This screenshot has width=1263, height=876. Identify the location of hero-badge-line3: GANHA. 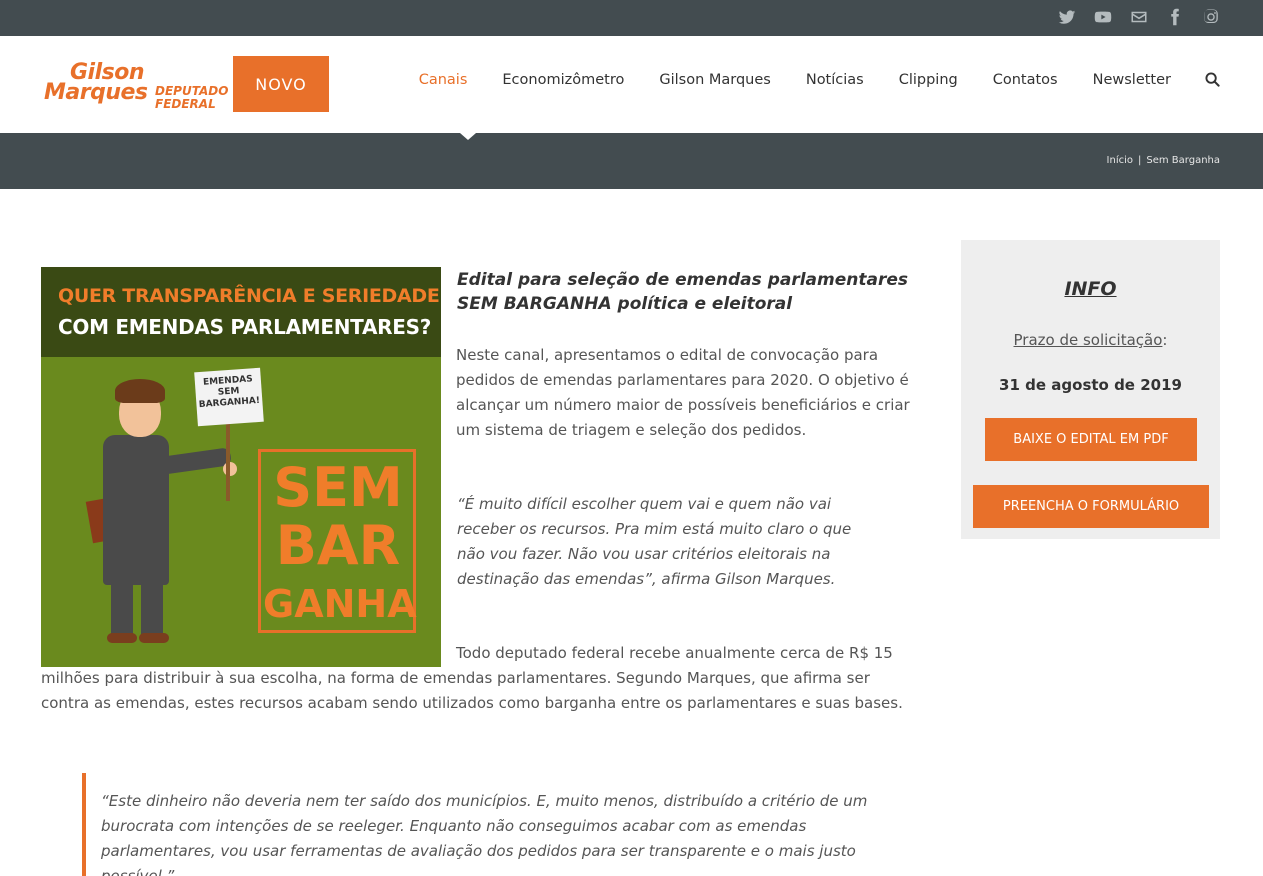
(340, 604).